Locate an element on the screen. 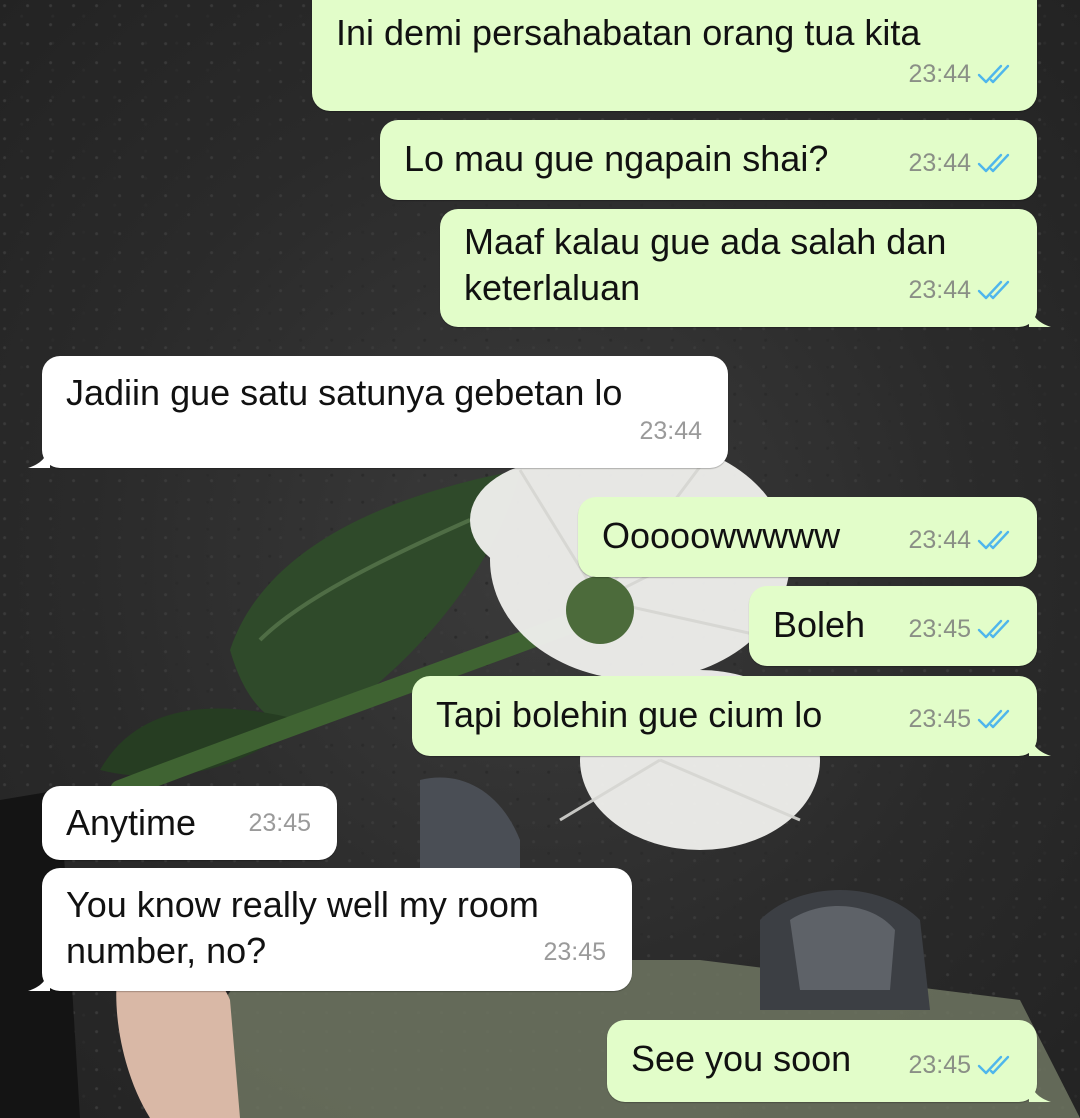 The height and width of the screenshot is (1118, 1080). message-bubble-incoming: Anytime 23:45 is located at coordinates (189, 823).